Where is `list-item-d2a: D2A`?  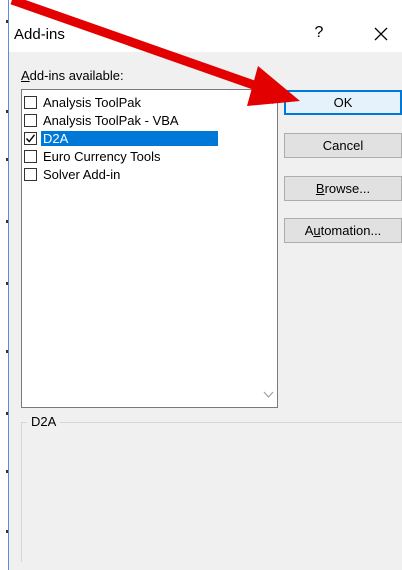
list-item-d2a: D2A is located at coordinates (139, 138).